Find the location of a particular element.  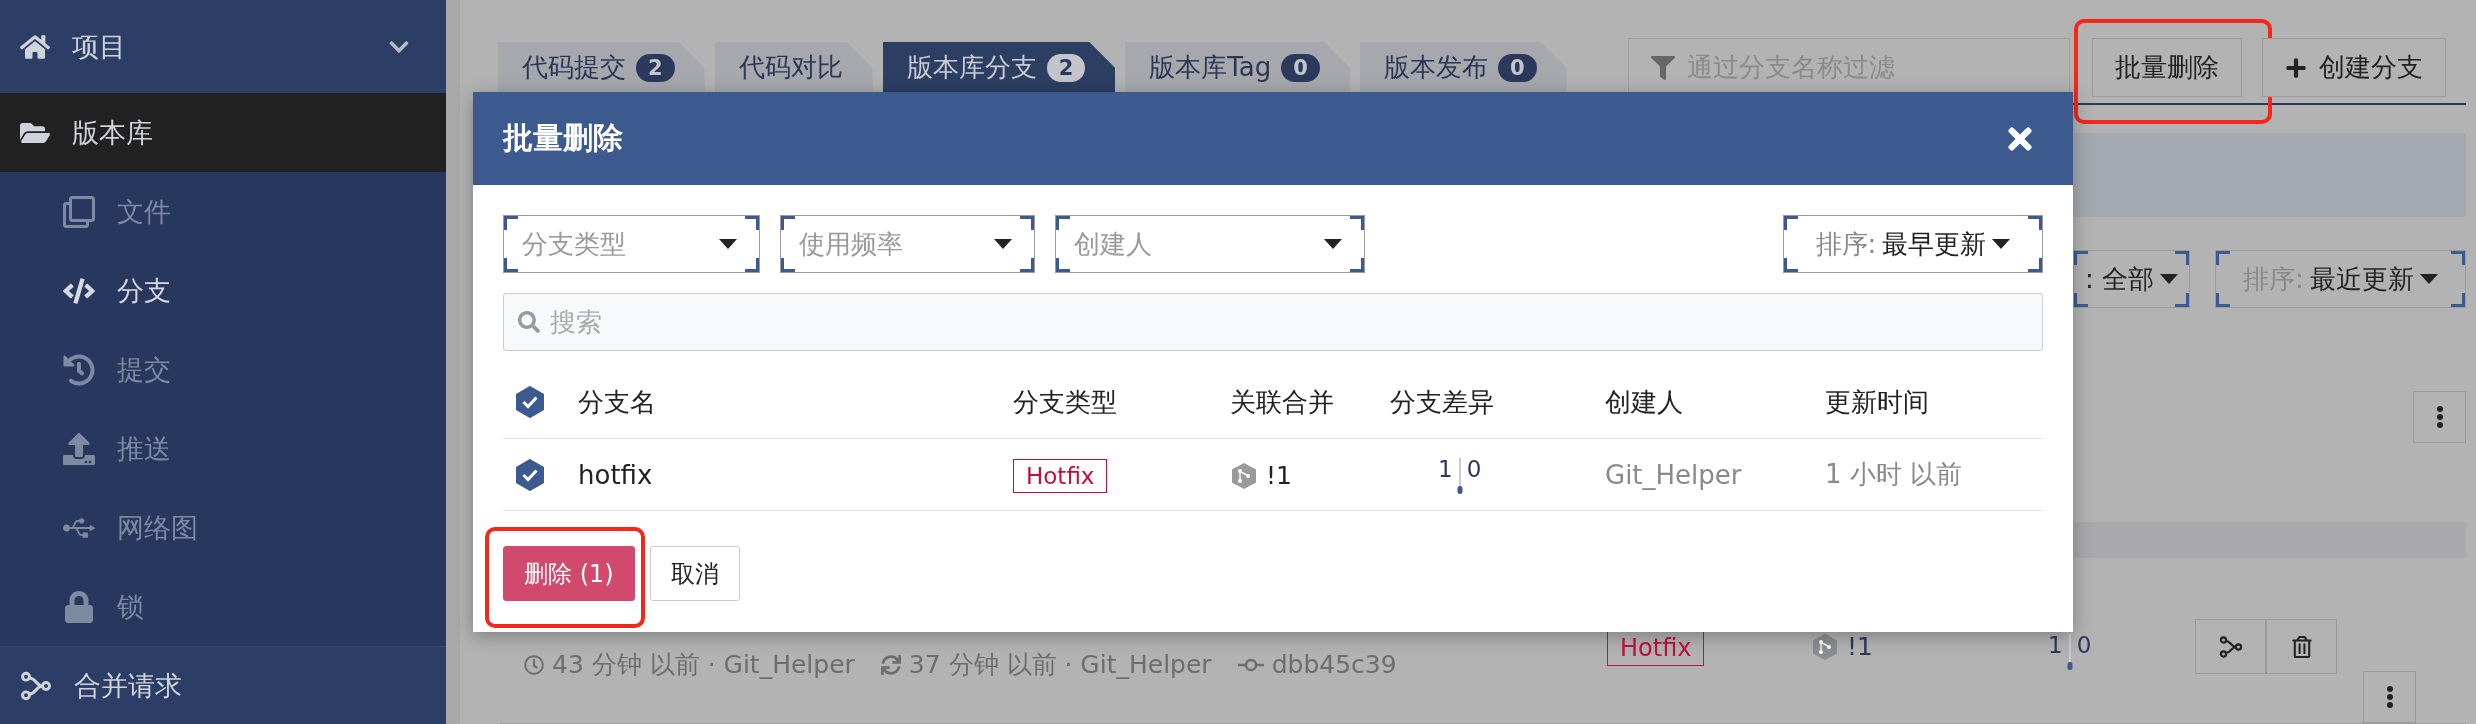

dialog-title: 批量删除 is located at coordinates (563, 138).